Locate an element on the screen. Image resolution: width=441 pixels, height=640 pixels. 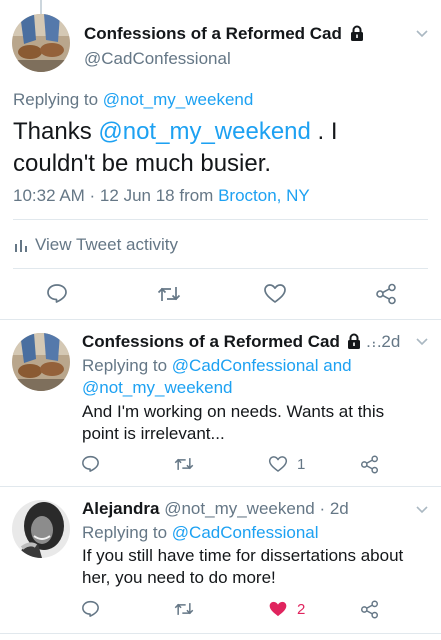
like-button: 1 is located at coordinates (286, 464).